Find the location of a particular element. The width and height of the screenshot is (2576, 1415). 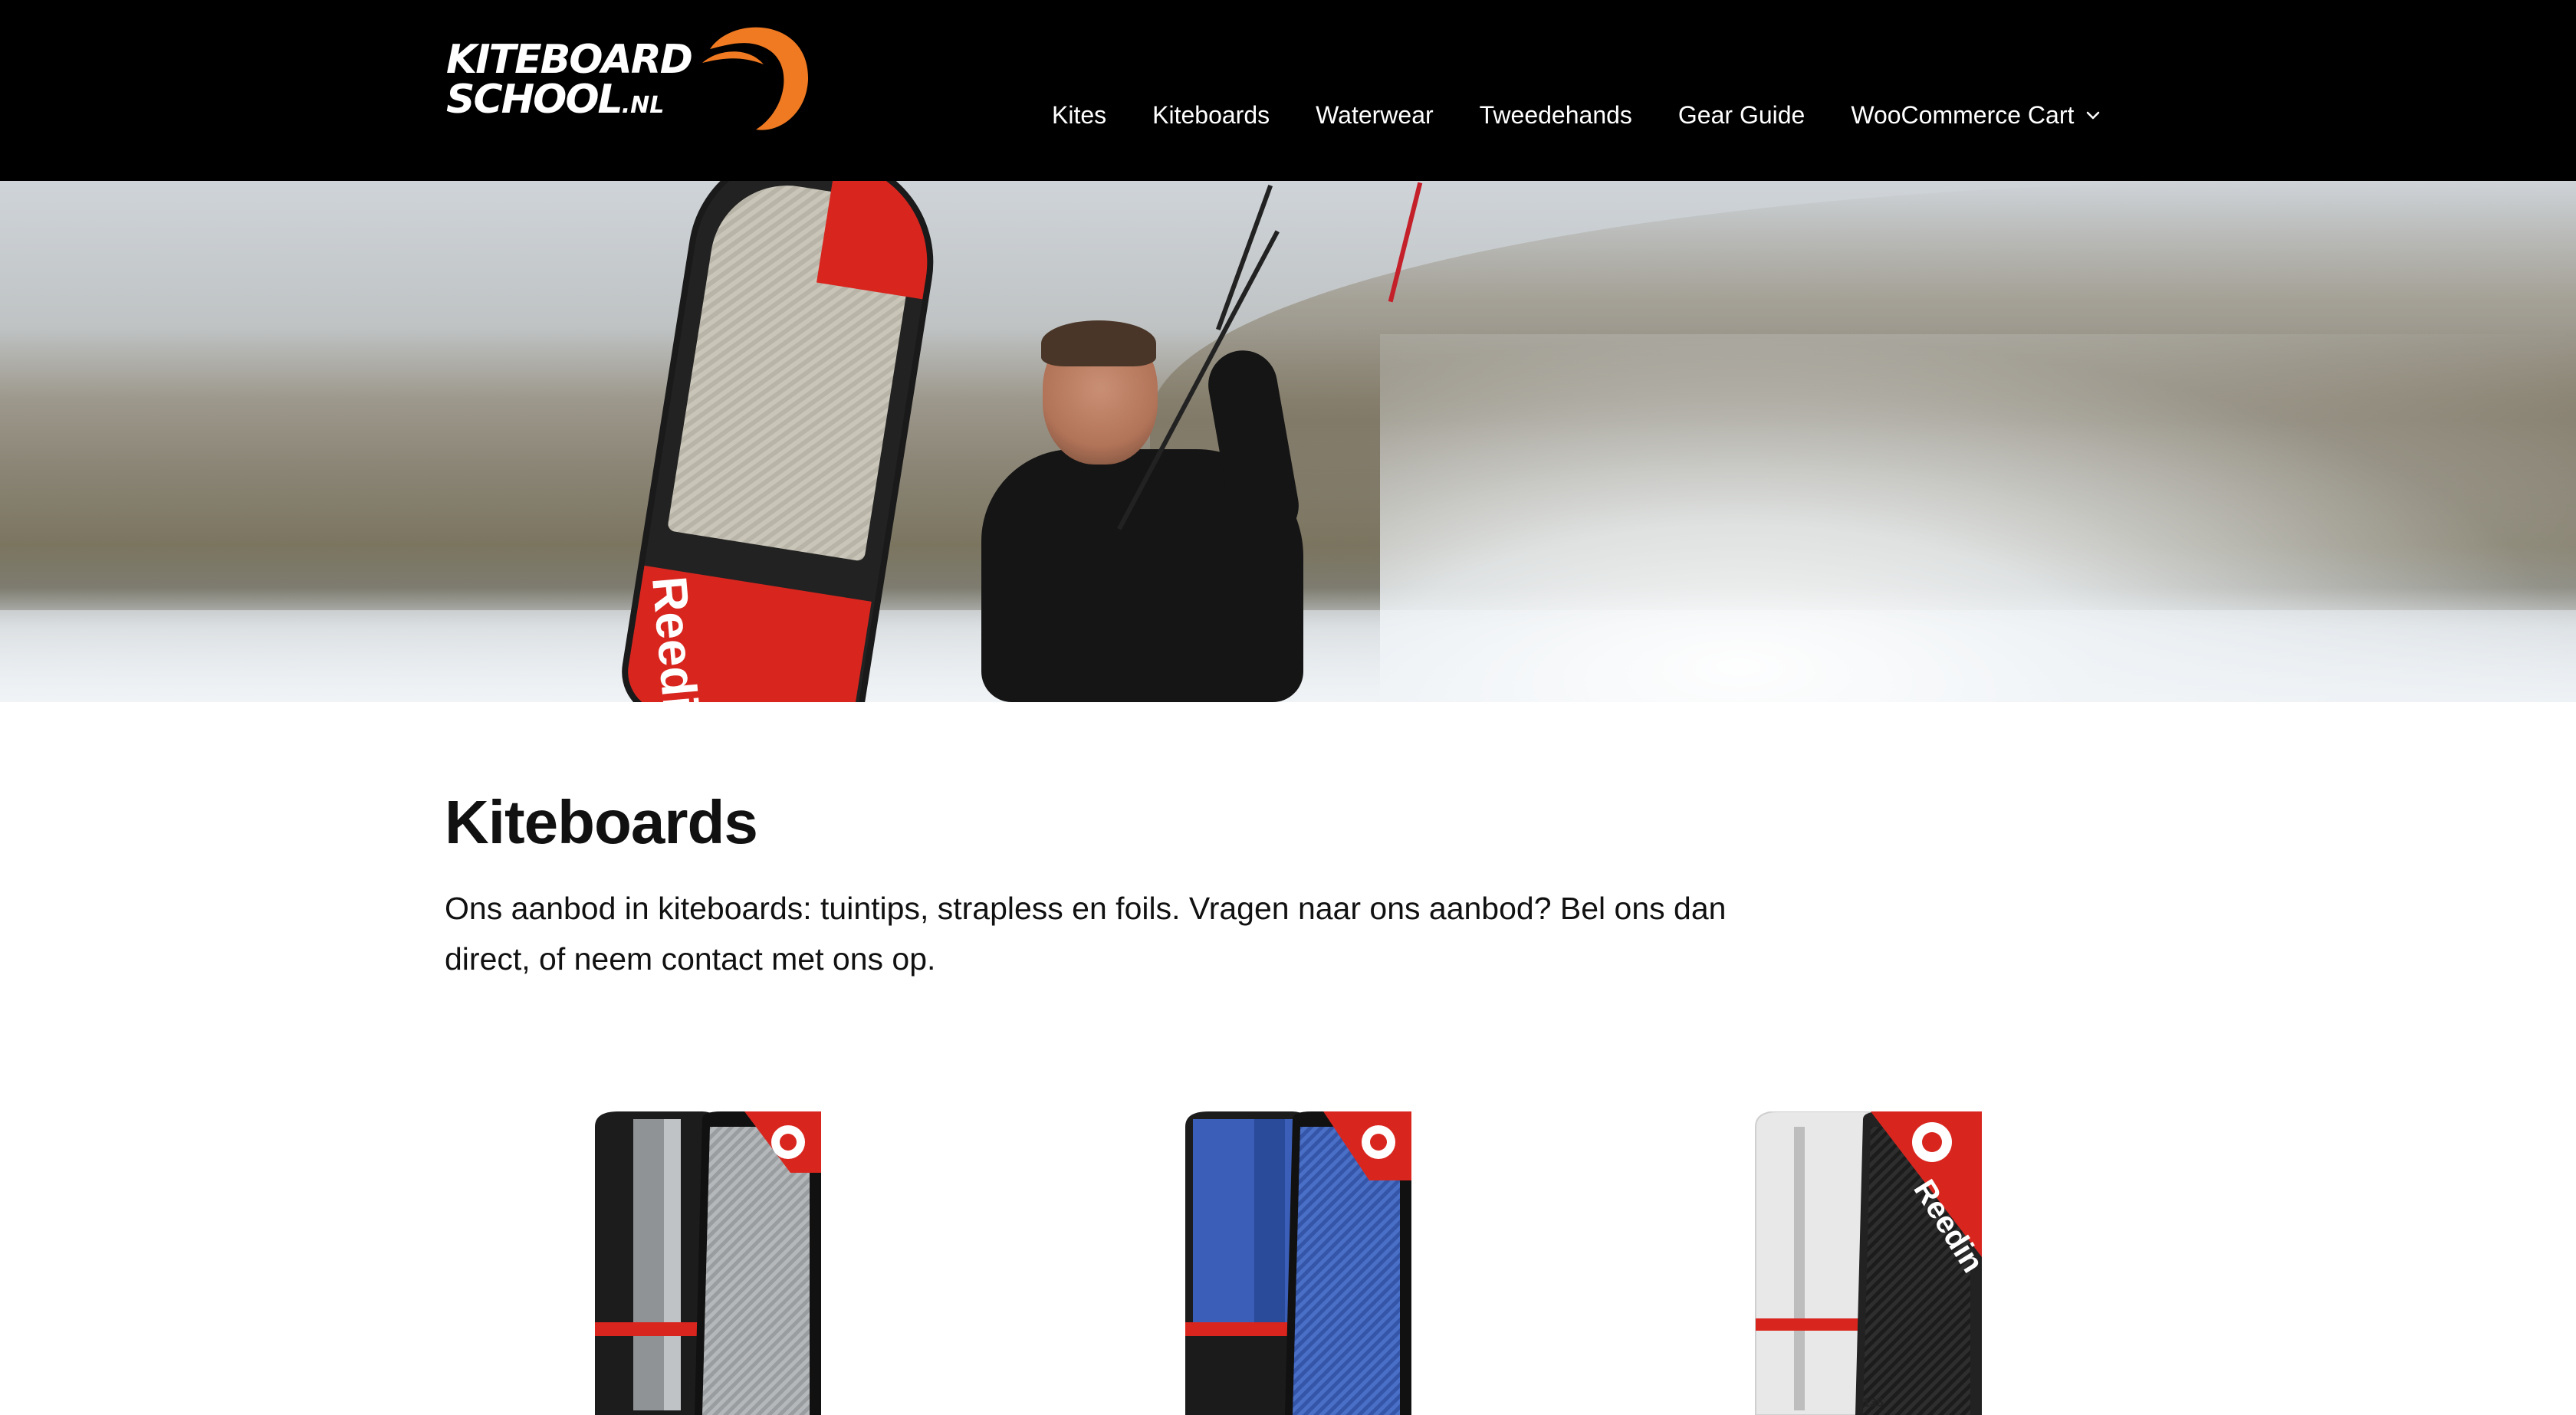

product-card-blue is located at coordinates (1301, 1263).